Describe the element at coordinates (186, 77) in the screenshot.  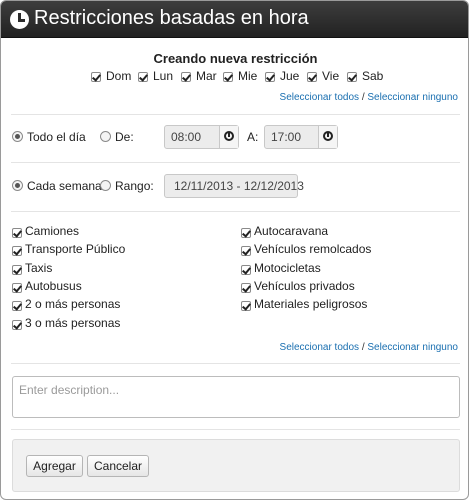
I see `day-checkbox-mar` at that location.